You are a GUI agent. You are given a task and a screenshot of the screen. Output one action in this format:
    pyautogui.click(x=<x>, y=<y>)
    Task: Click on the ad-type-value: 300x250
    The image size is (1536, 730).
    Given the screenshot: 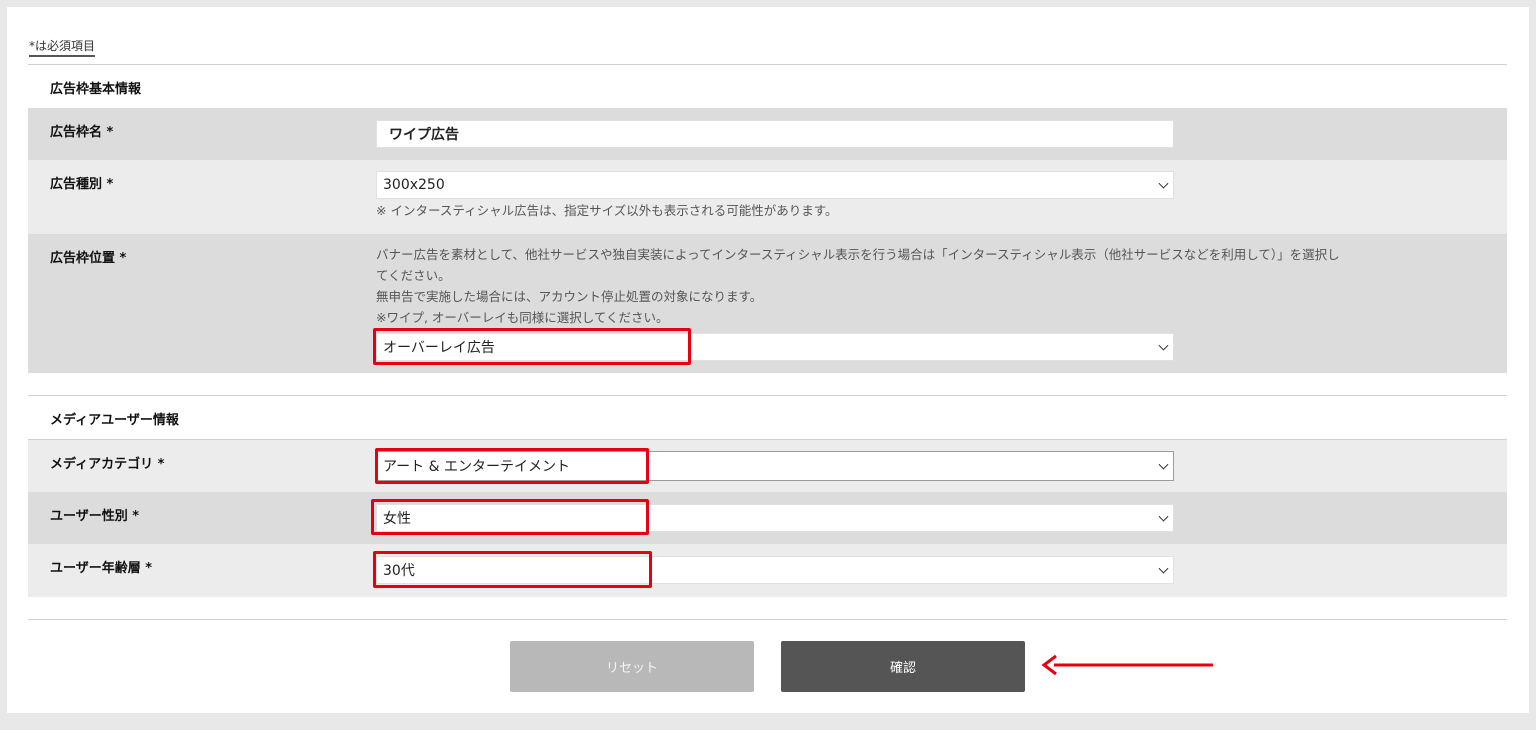 What is the action you would take?
    pyautogui.click(x=414, y=185)
    